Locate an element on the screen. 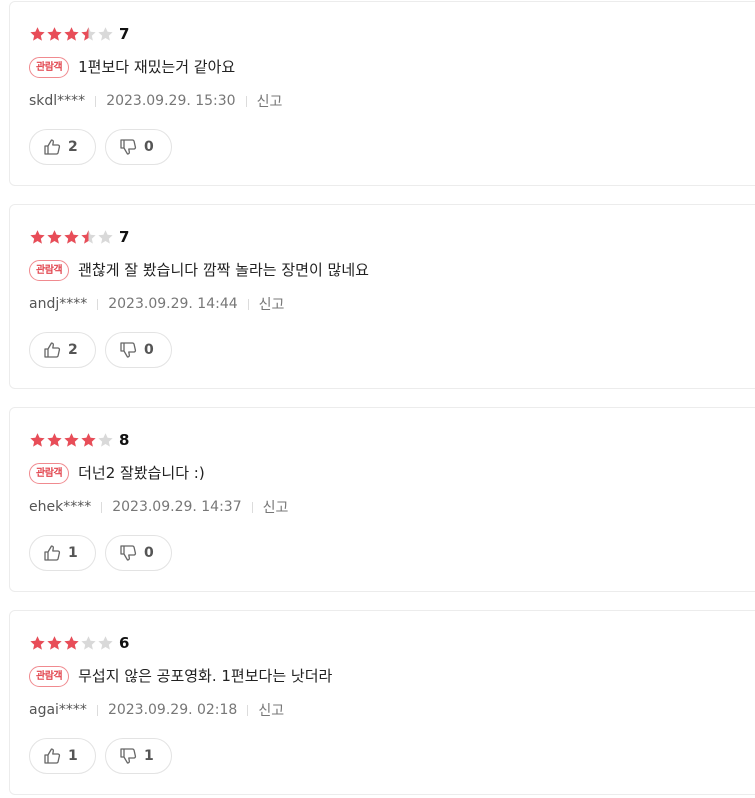  review-text: 무섭지 않은 공포영화. 1편보다는 낫더라 is located at coordinates (205, 676).